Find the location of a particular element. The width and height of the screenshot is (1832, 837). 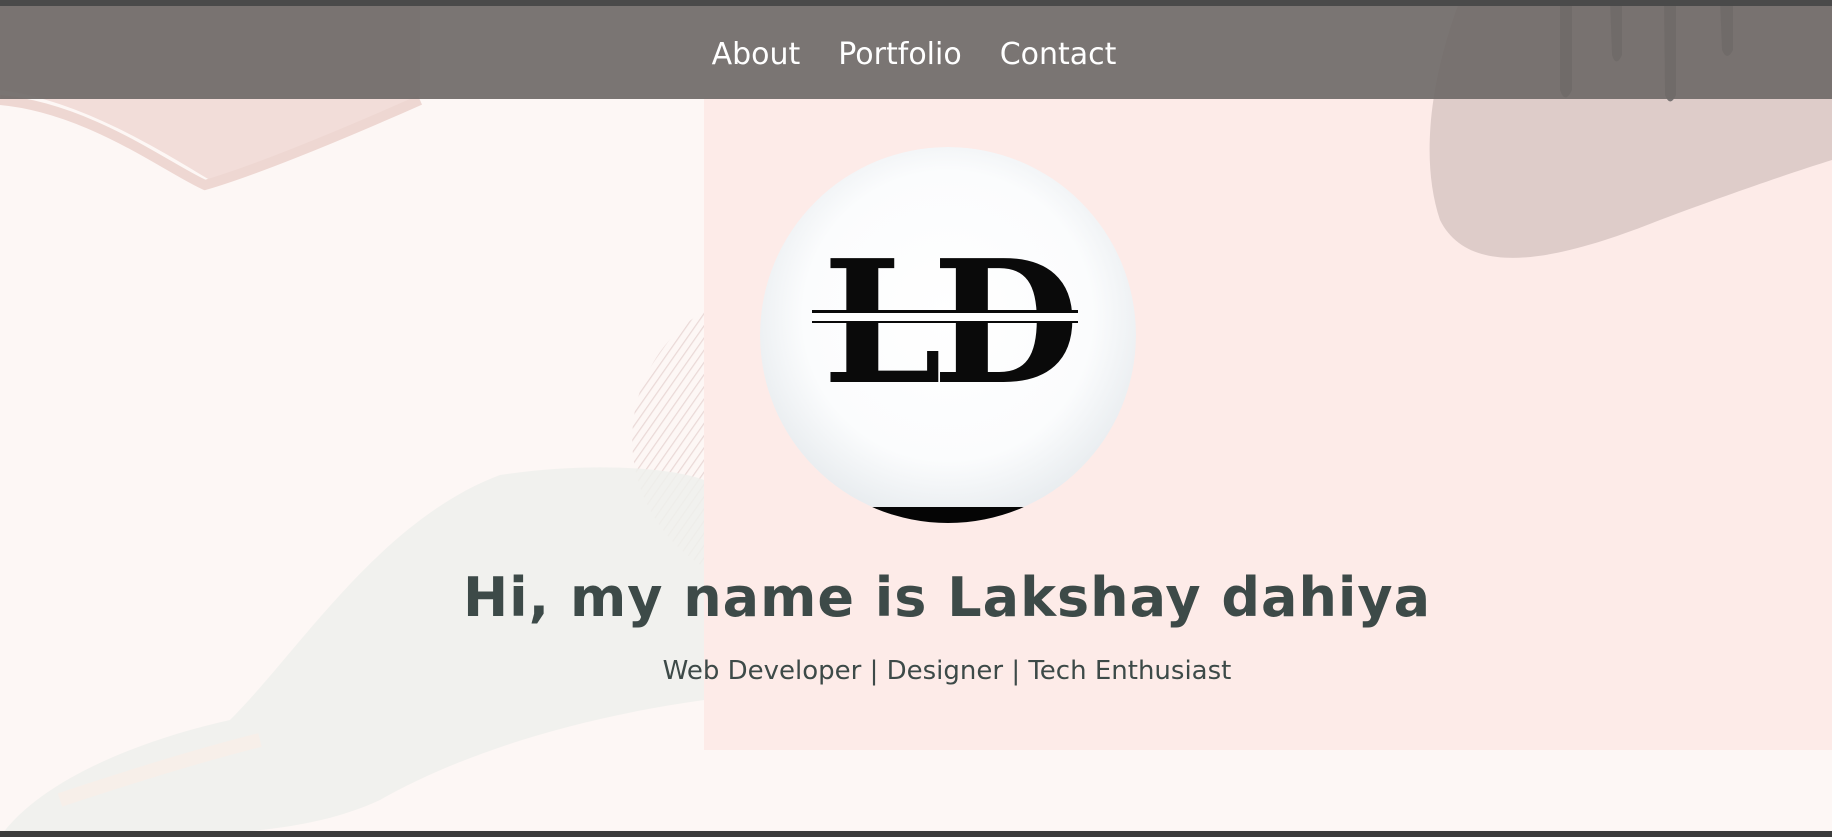

nav-links: About Portfolio Contact is located at coordinates (914, 54).